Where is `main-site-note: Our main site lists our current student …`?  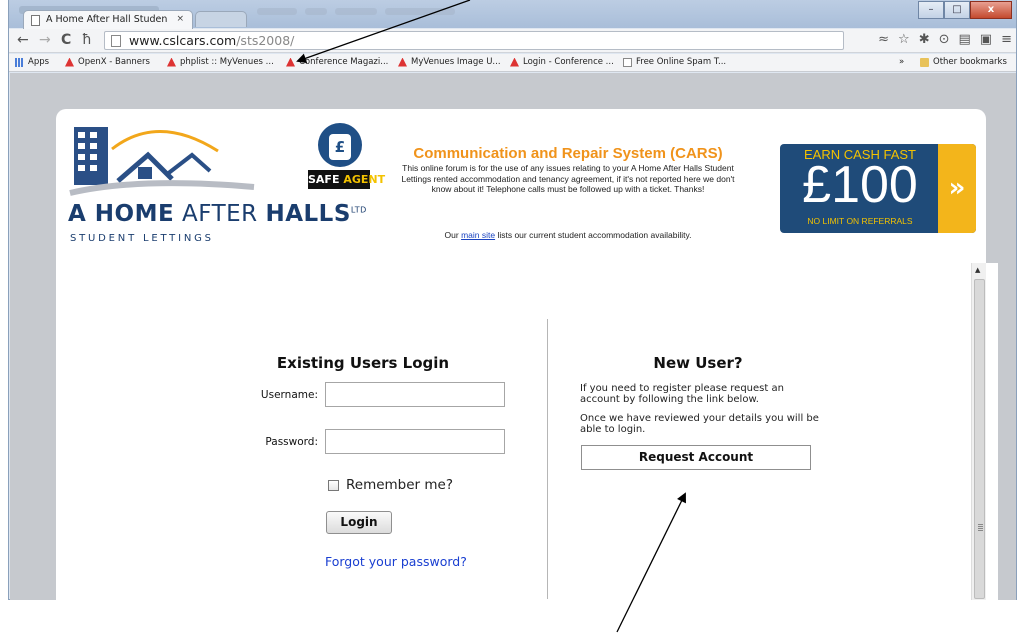 main-site-note: Our main site lists our current student … is located at coordinates (568, 235).